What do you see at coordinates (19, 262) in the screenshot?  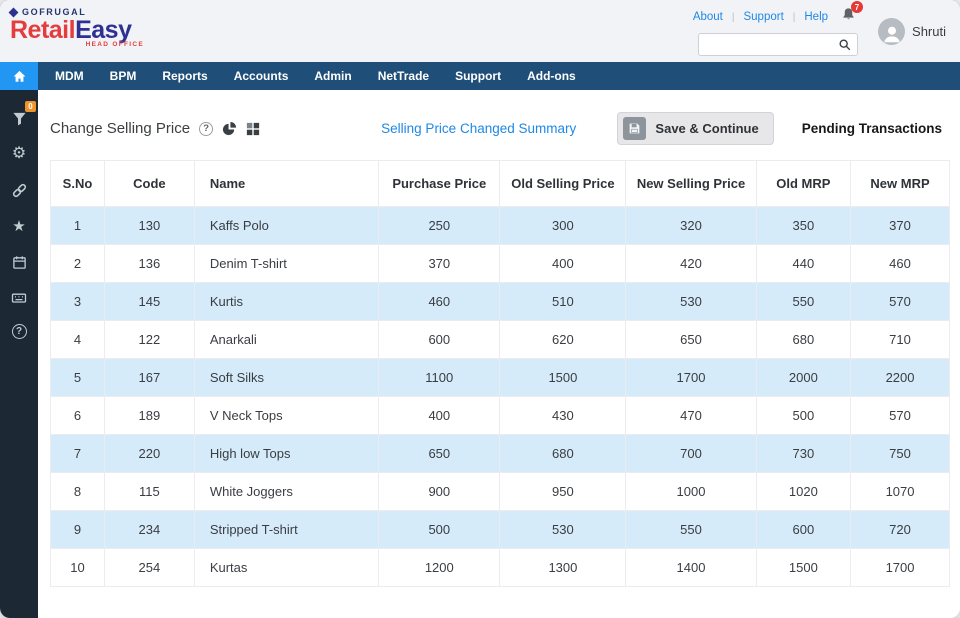 I see `calendar-icon` at bounding box center [19, 262].